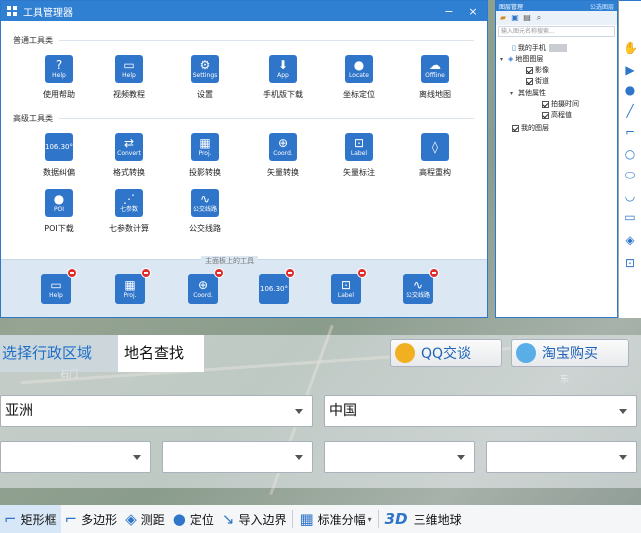  I want to click on tree-item-road: 街道, so click(537, 81).